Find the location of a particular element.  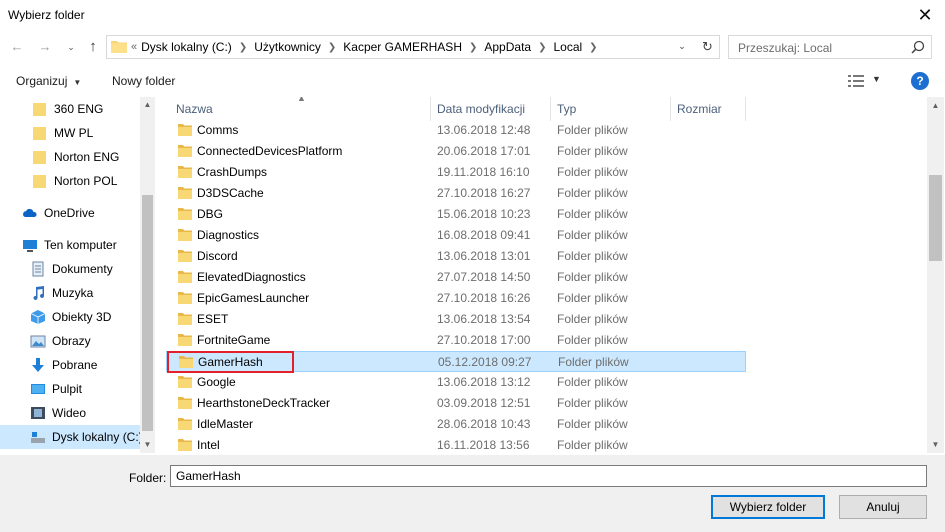

file-row: D3DSCache 27.10.2018 16:27 Folder plików is located at coordinates (456, 193).